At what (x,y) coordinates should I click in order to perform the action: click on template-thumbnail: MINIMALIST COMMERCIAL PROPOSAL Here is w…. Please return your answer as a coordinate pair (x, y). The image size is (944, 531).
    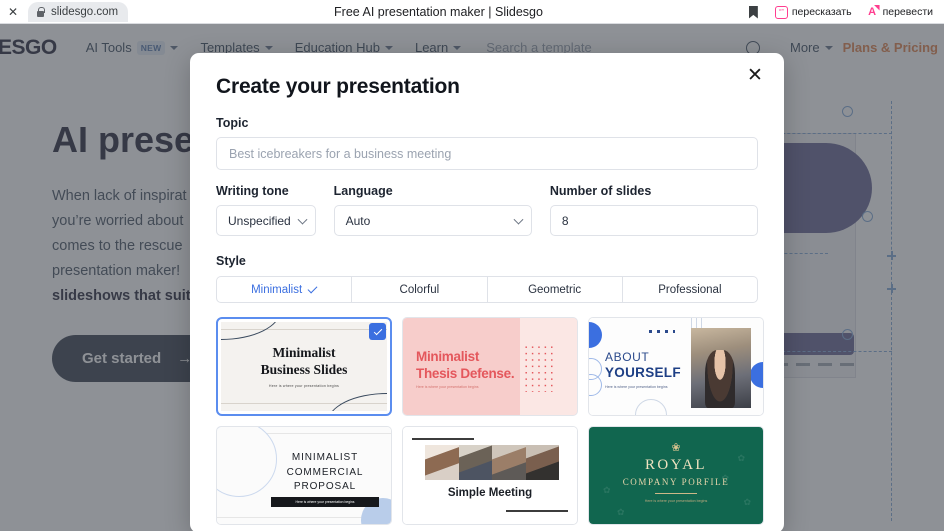
    Looking at the image, I should click on (304, 475).